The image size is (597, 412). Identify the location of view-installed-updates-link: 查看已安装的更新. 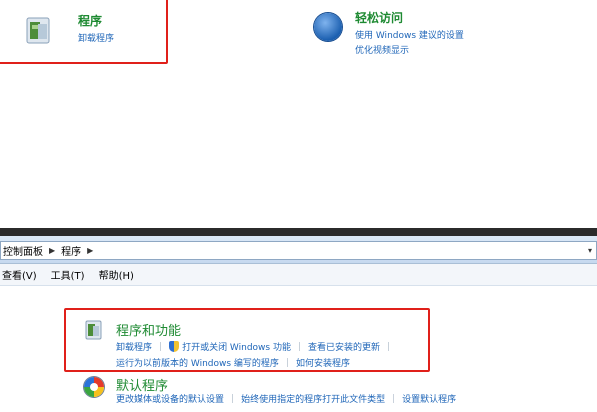
(344, 346).